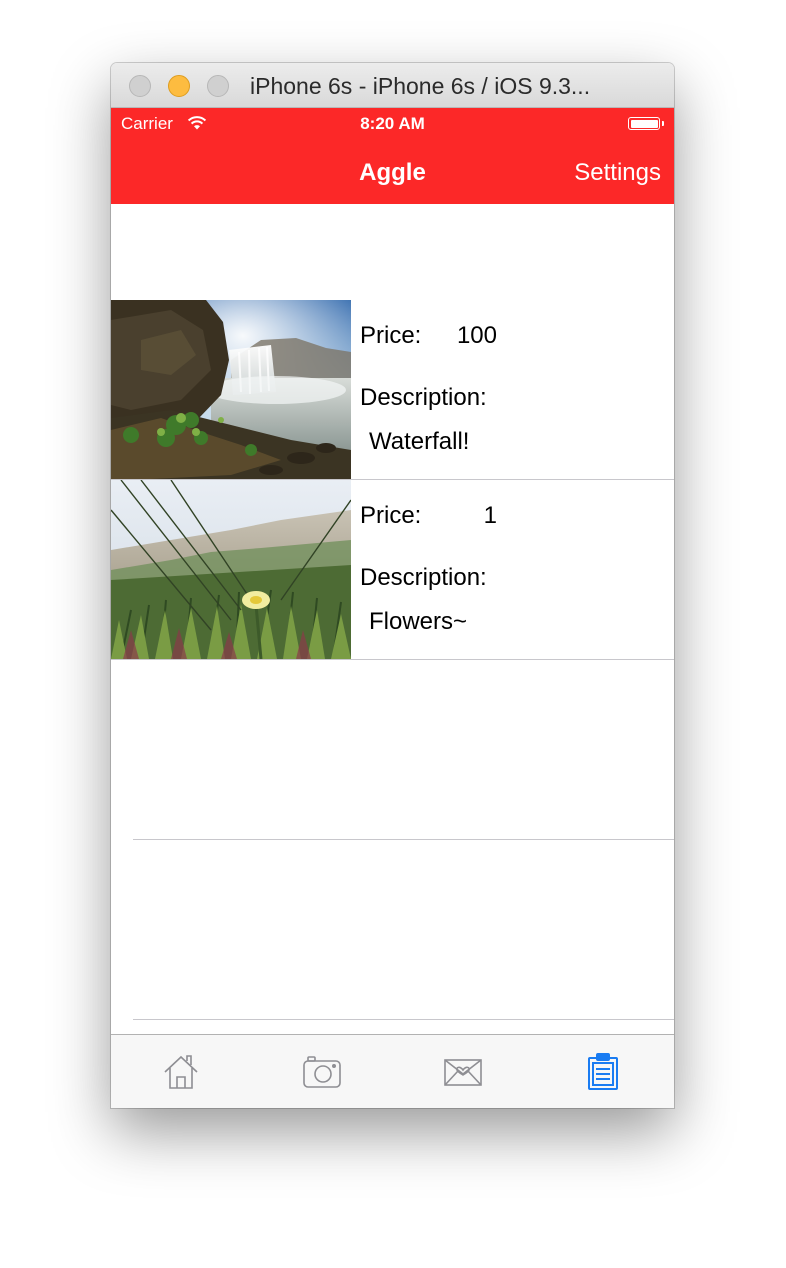 This screenshot has height=1268, width=786. What do you see at coordinates (231, 569) in the screenshot?
I see `flowers-photo` at bounding box center [231, 569].